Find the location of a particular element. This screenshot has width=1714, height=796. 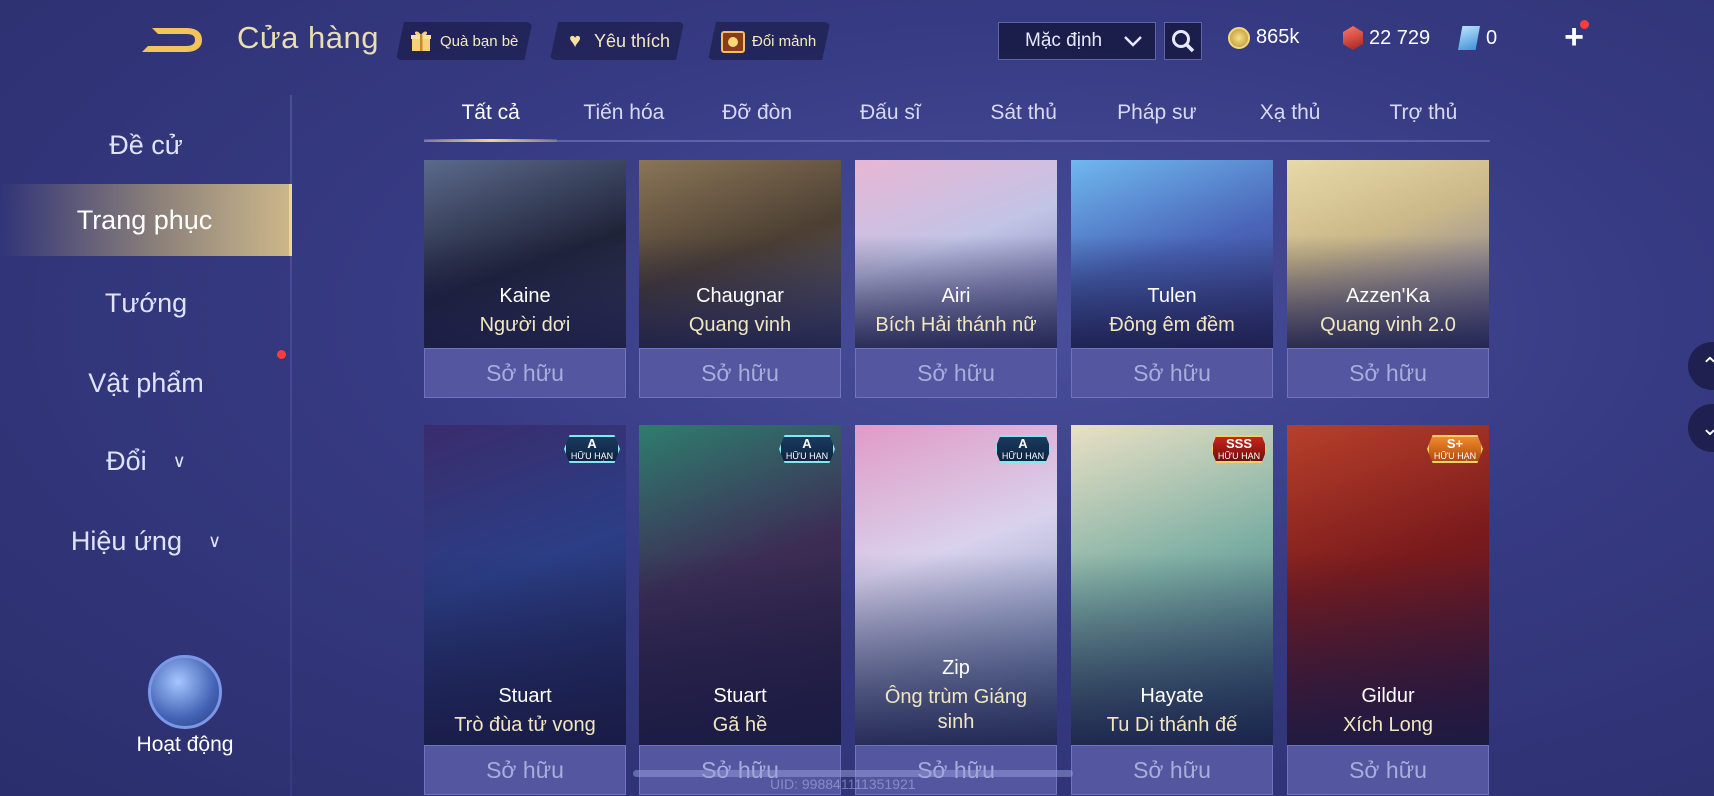

sidebar-item-effects: Hiệu ứng ∨ is located at coordinates (146, 541).